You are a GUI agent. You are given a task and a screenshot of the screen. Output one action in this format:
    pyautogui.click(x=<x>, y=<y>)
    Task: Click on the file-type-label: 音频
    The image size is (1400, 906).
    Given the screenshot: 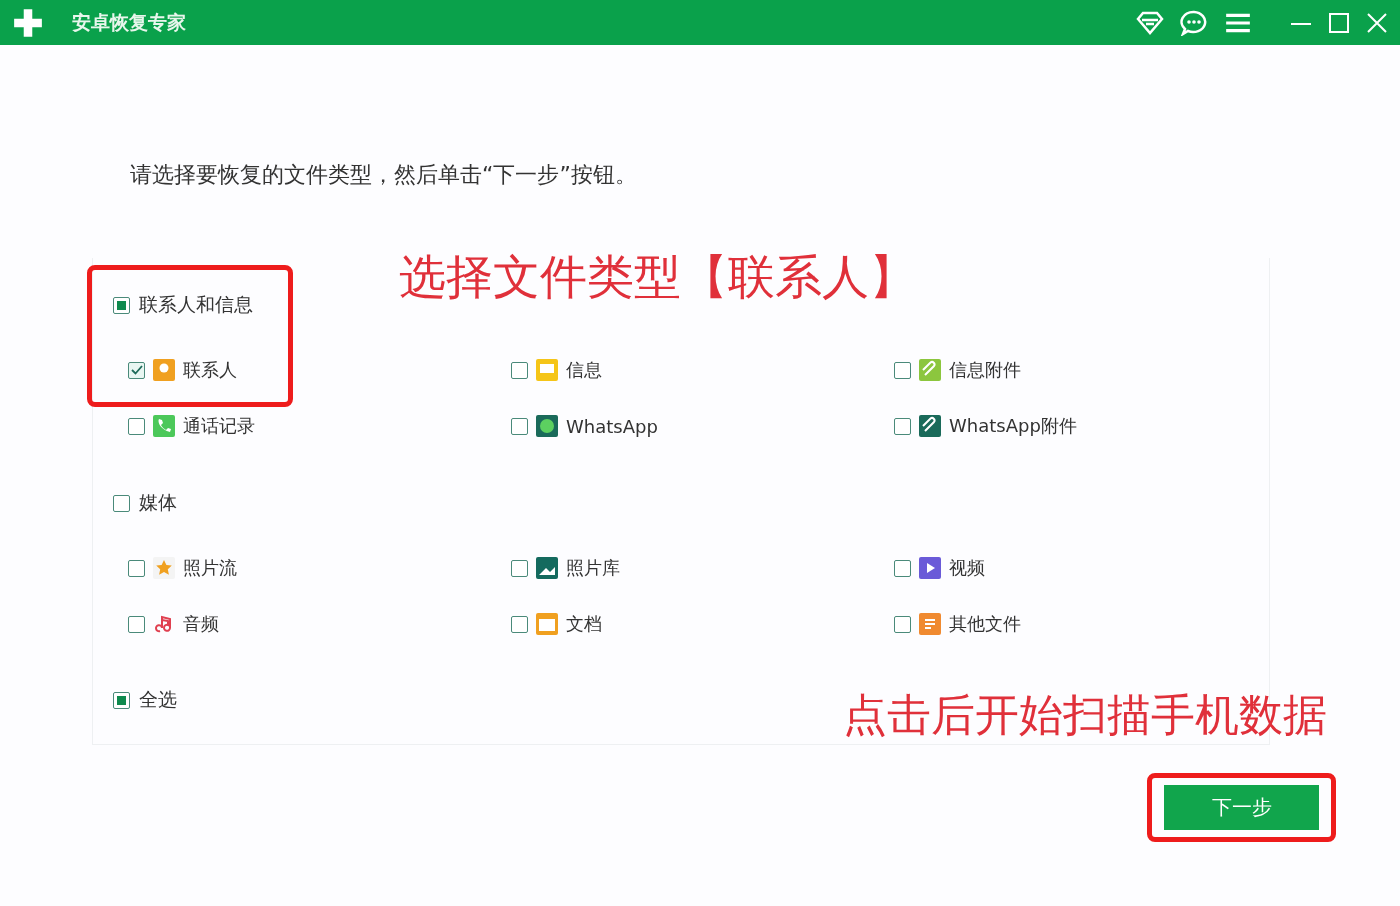 What is the action you would take?
    pyautogui.click(x=201, y=624)
    